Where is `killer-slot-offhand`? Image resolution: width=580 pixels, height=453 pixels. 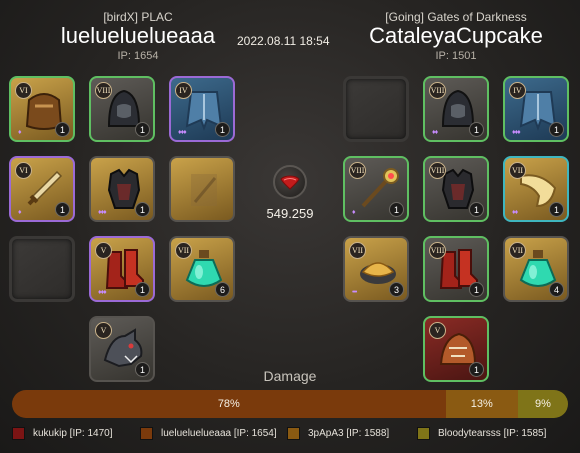
killer-slot-offhand is located at coordinates (202, 189).